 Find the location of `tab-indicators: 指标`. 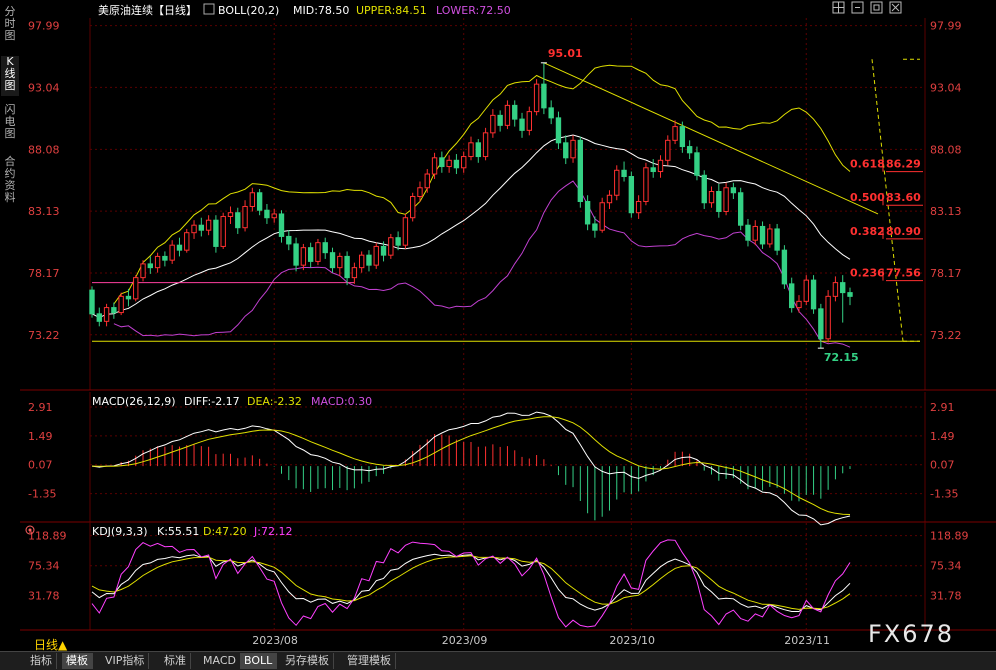

tab-indicators: 指标 is located at coordinates (41, 661).